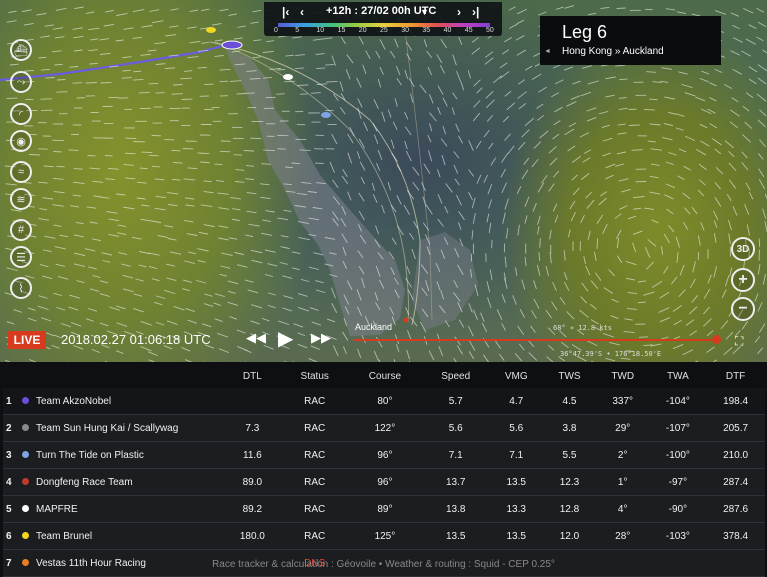  What do you see at coordinates (21, 199) in the screenshot?
I see `current-icon: ≋` at bounding box center [21, 199].